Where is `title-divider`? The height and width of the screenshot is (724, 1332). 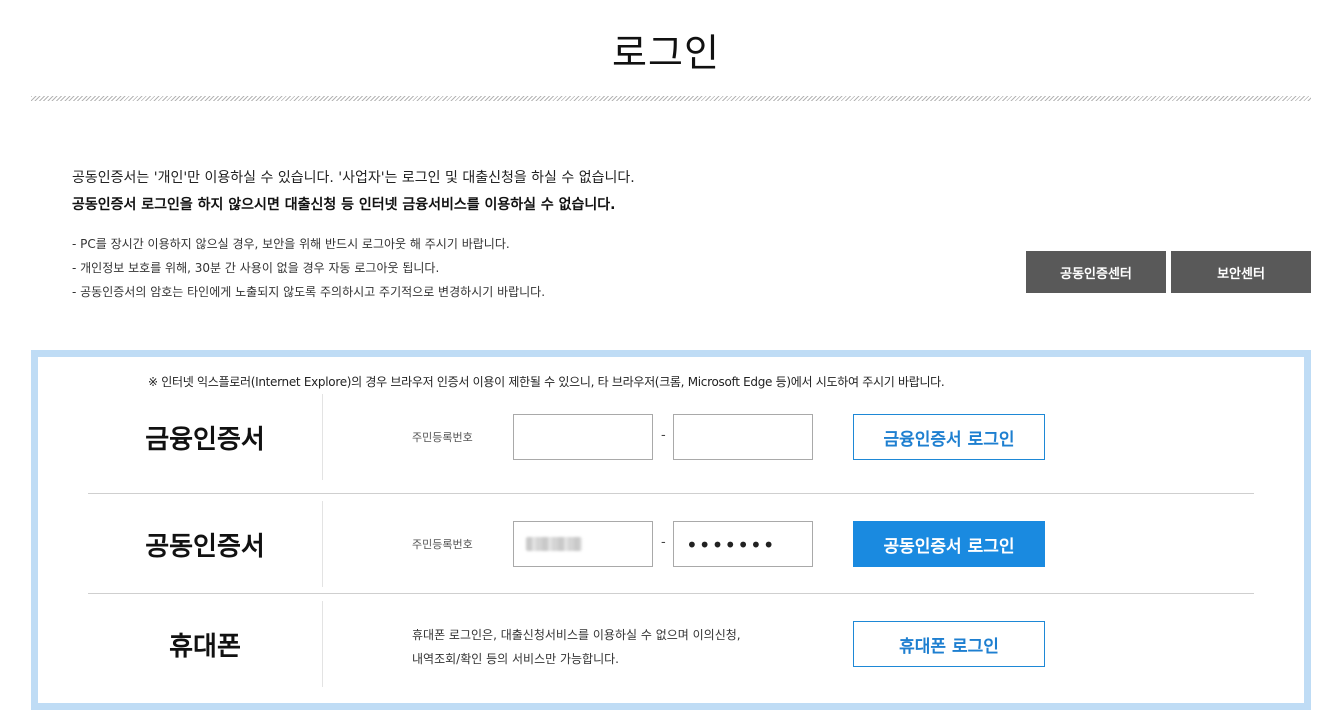
title-divider is located at coordinates (671, 98).